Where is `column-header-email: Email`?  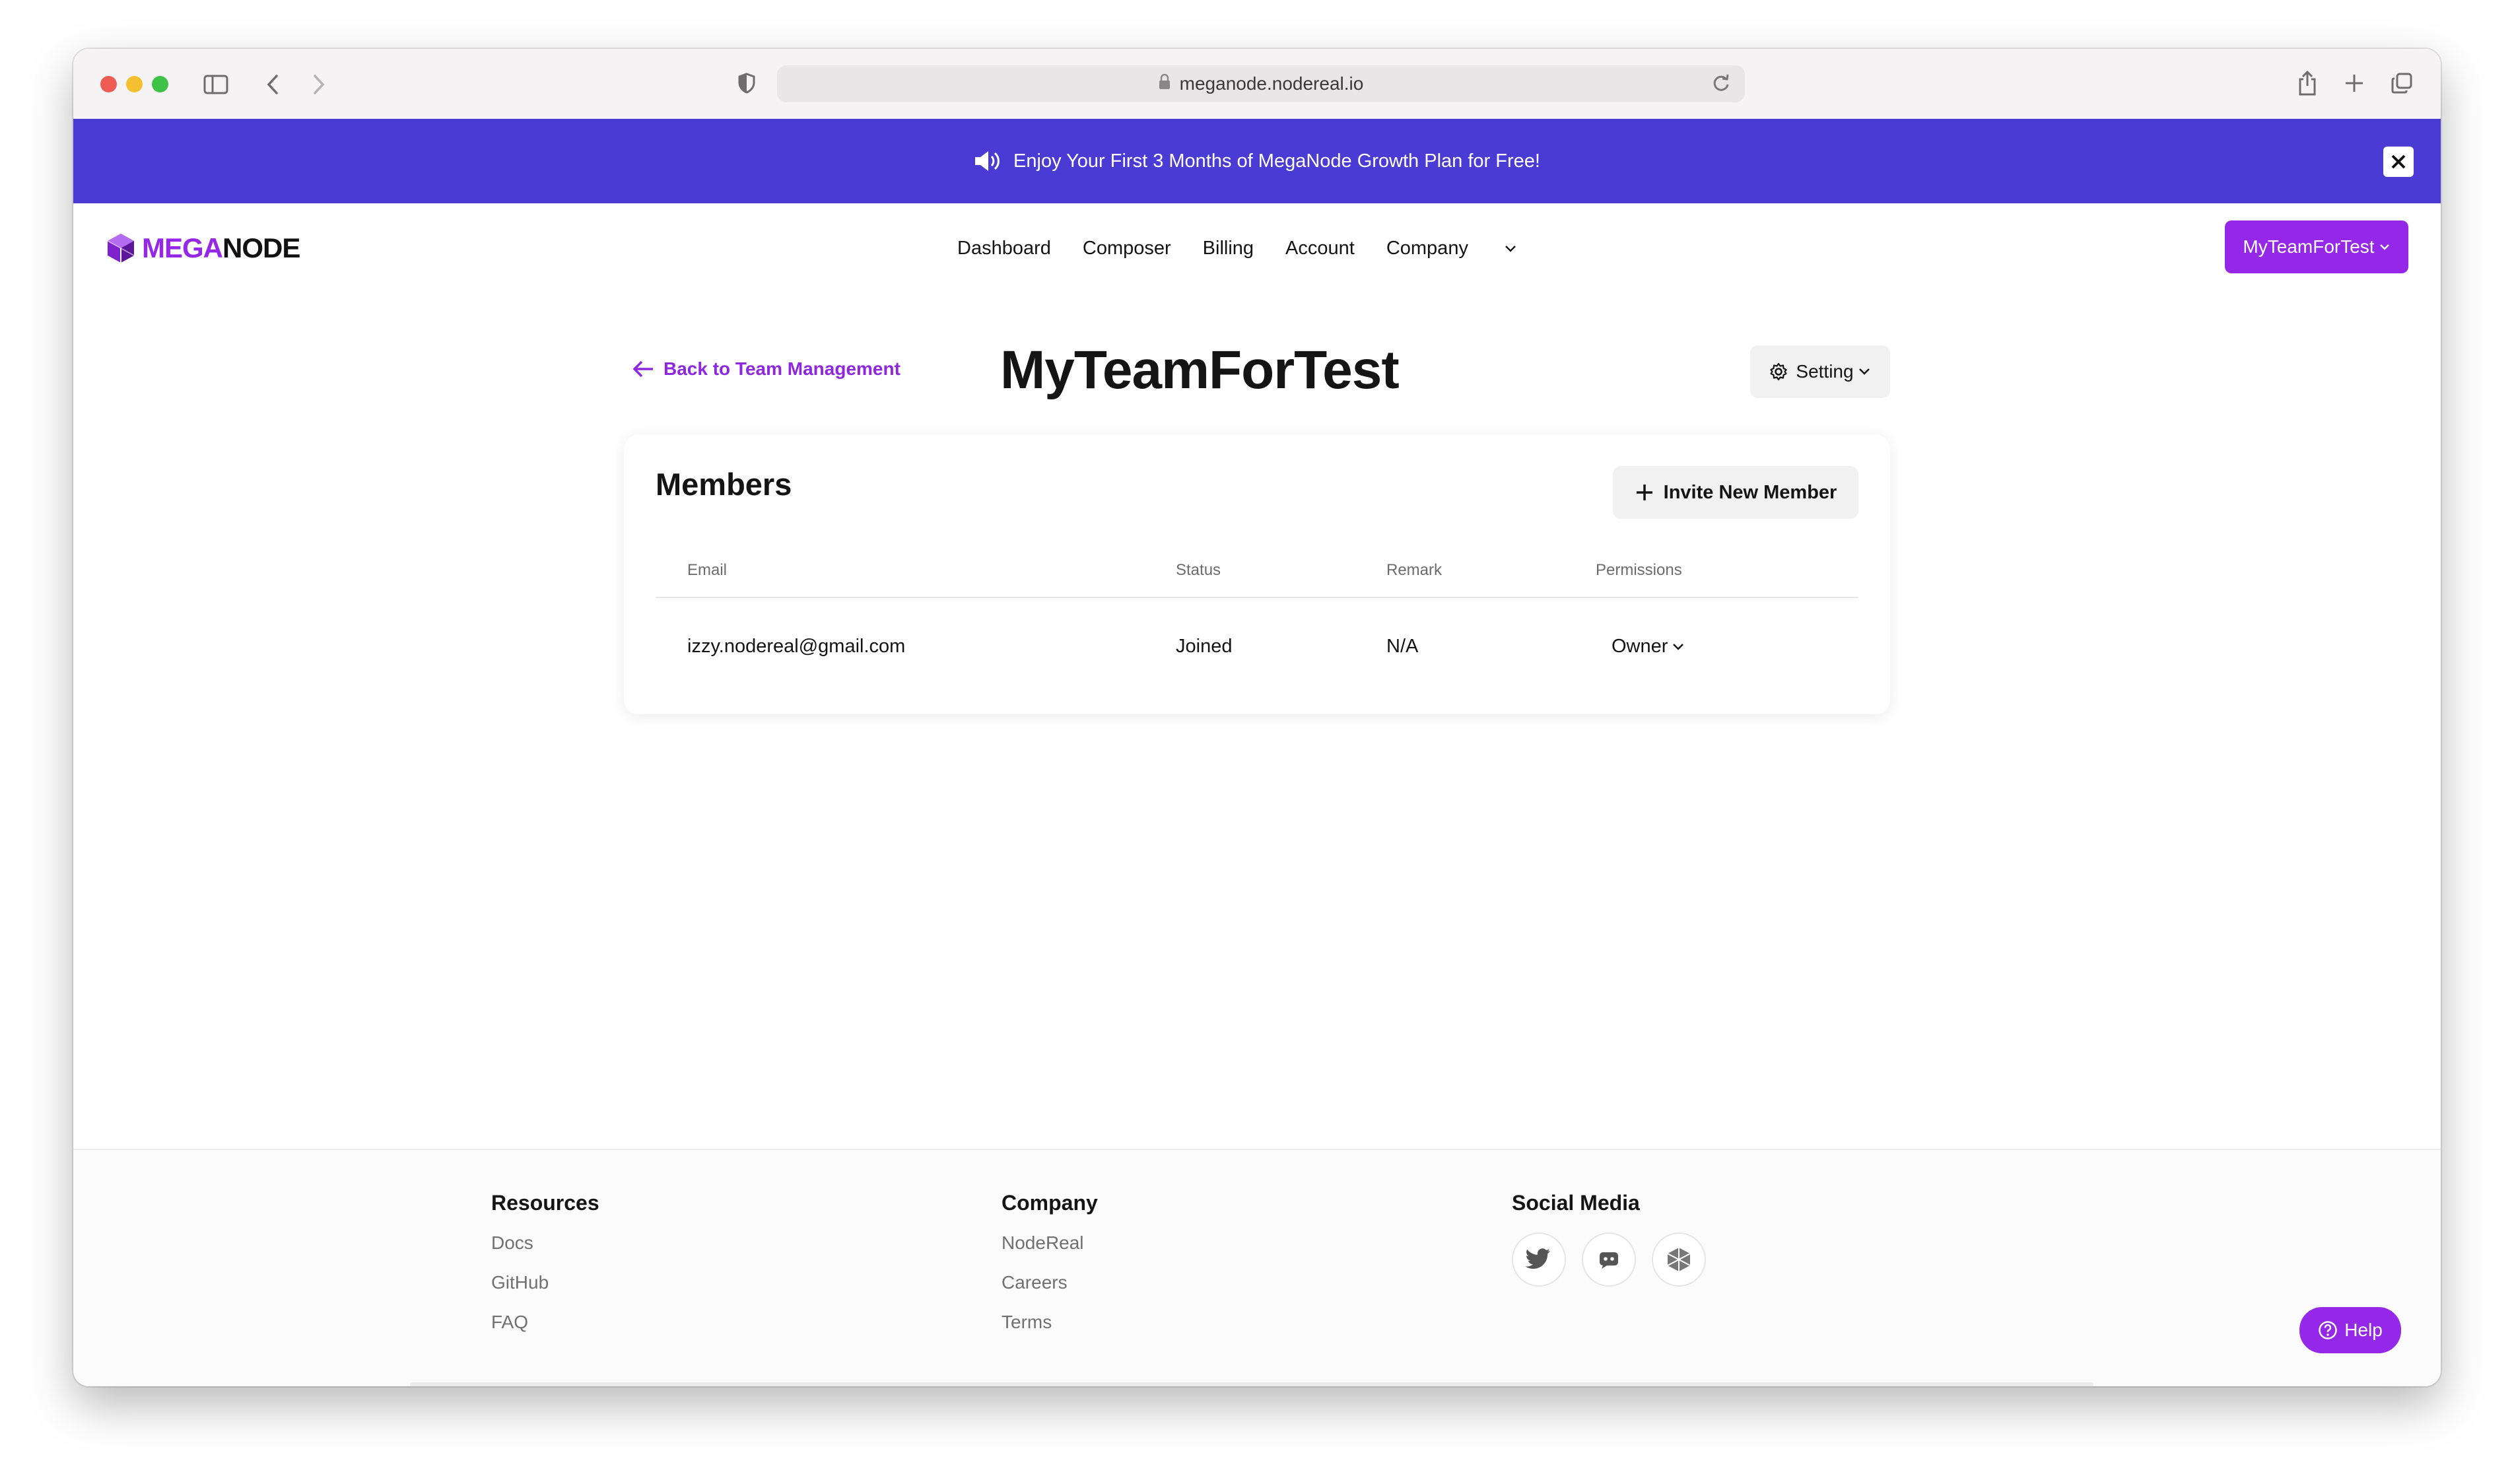
column-header-email: Email is located at coordinates (707, 570).